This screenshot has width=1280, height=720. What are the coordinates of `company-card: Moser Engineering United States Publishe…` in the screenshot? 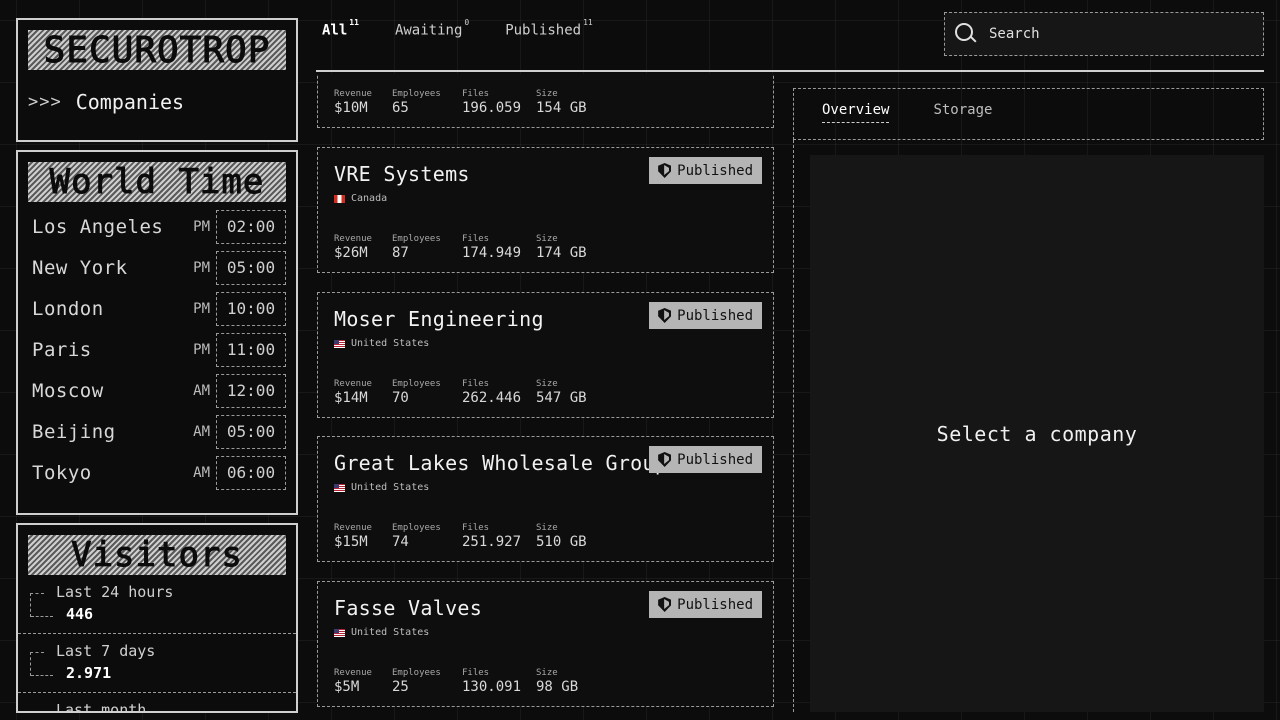 It's located at (545, 355).